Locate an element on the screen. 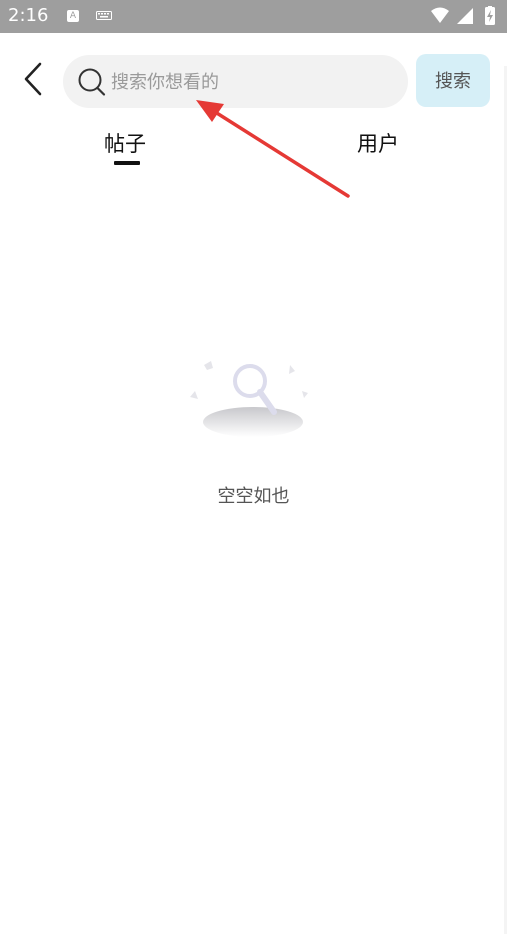 The height and width of the screenshot is (934, 507). status-bar: 2:16 A is located at coordinates (253, 16).